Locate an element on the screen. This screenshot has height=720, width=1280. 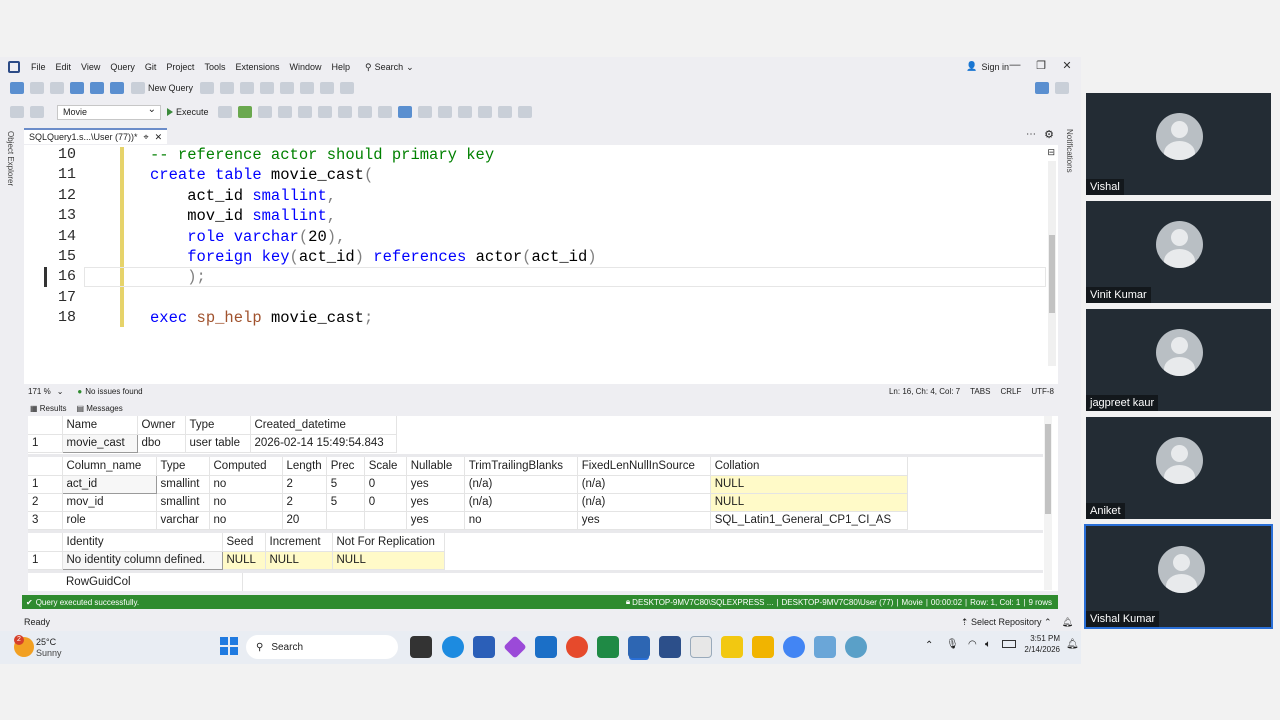
decrease-indent-icon is located at coordinates (484, 112).